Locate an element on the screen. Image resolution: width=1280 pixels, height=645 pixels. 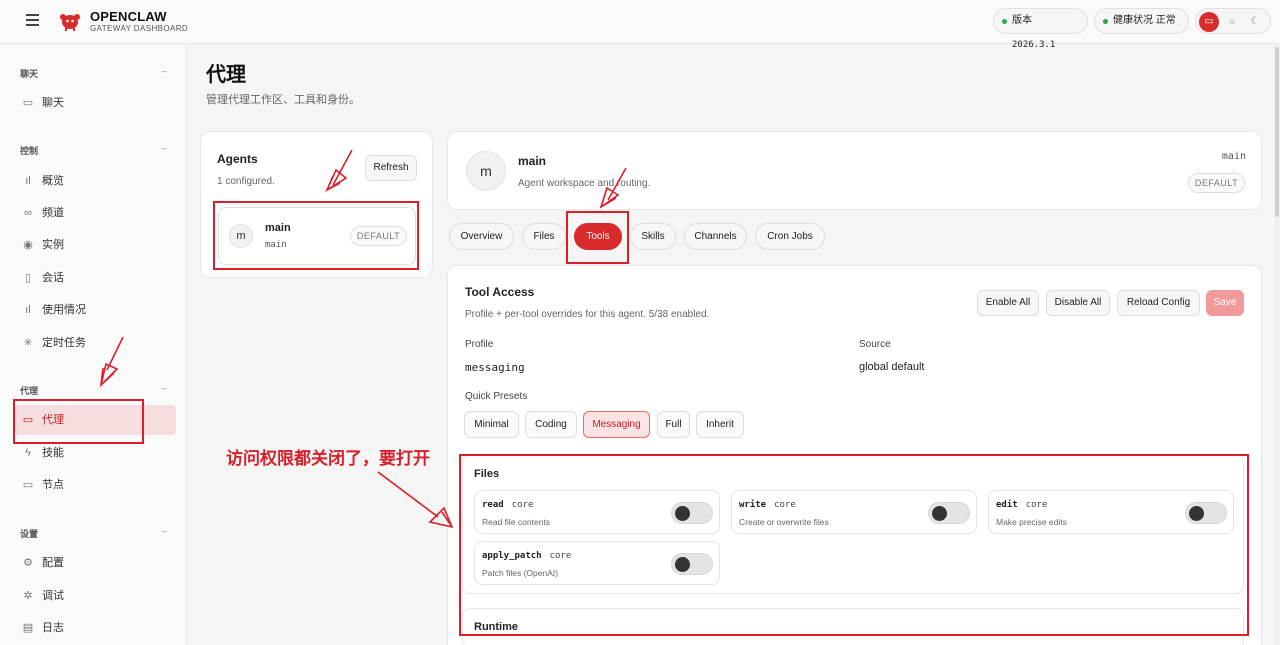
tab-skills: Skills is located at coordinates (653, 236).